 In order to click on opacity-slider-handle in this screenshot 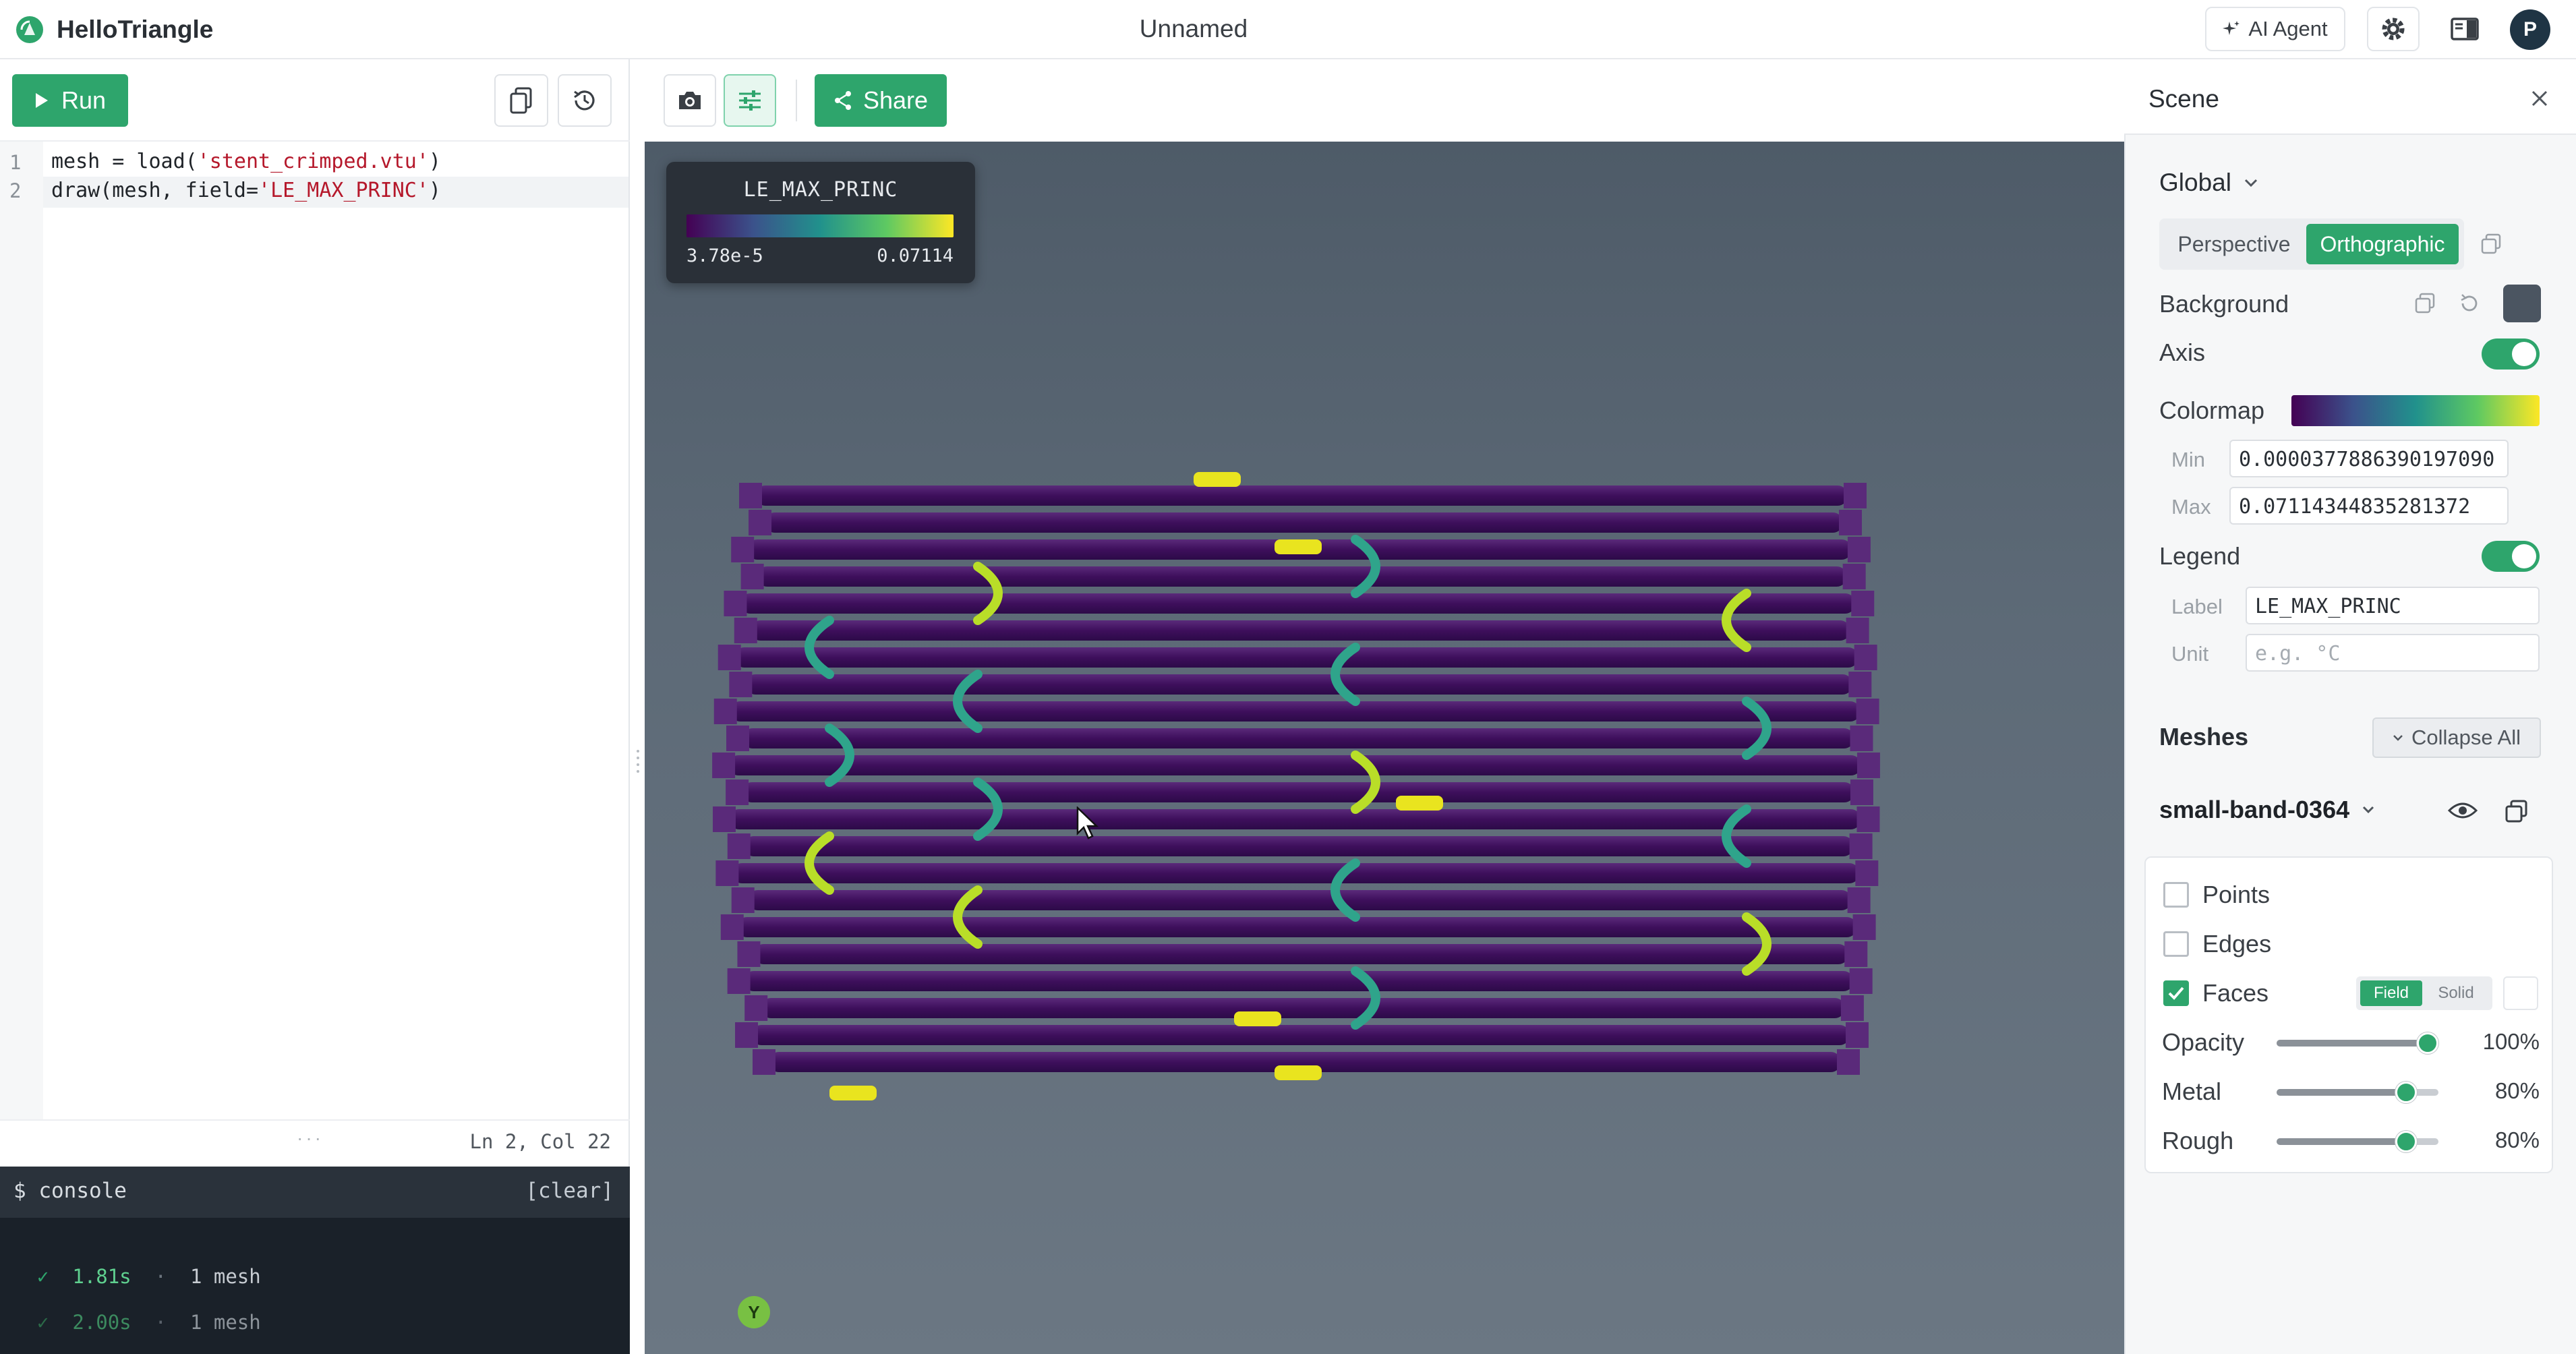, I will do `click(2428, 1043)`.